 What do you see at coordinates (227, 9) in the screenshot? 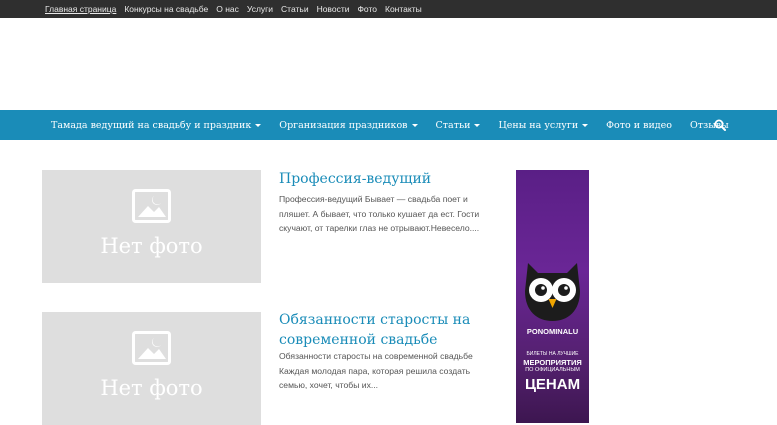
I see `top-link-about: О нас` at bounding box center [227, 9].